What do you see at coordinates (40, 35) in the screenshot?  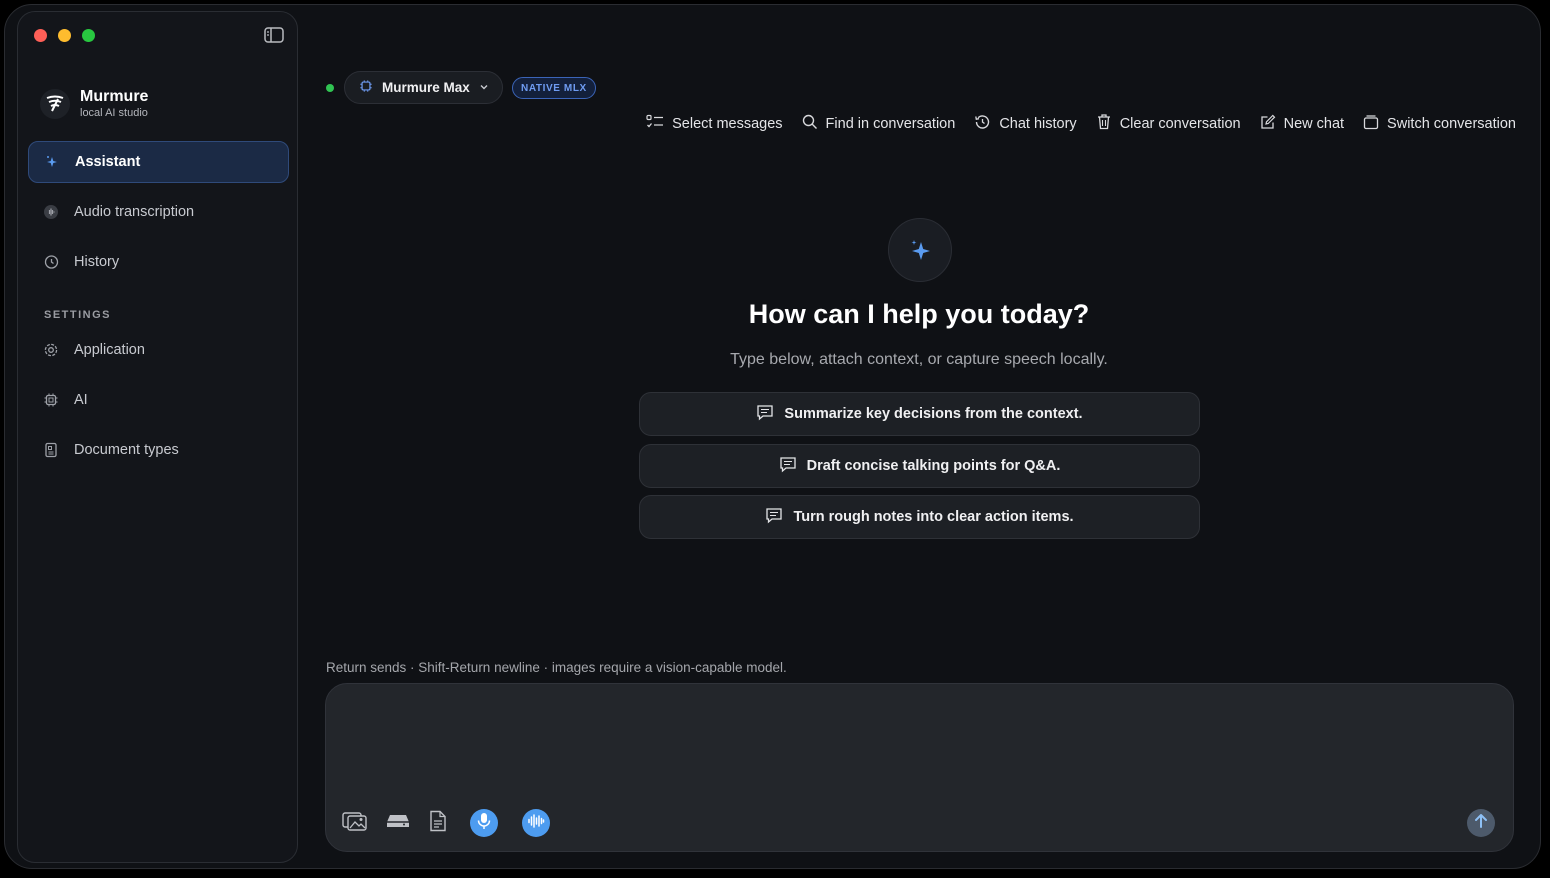 I see `close-window-button` at bounding box center [40, 35].